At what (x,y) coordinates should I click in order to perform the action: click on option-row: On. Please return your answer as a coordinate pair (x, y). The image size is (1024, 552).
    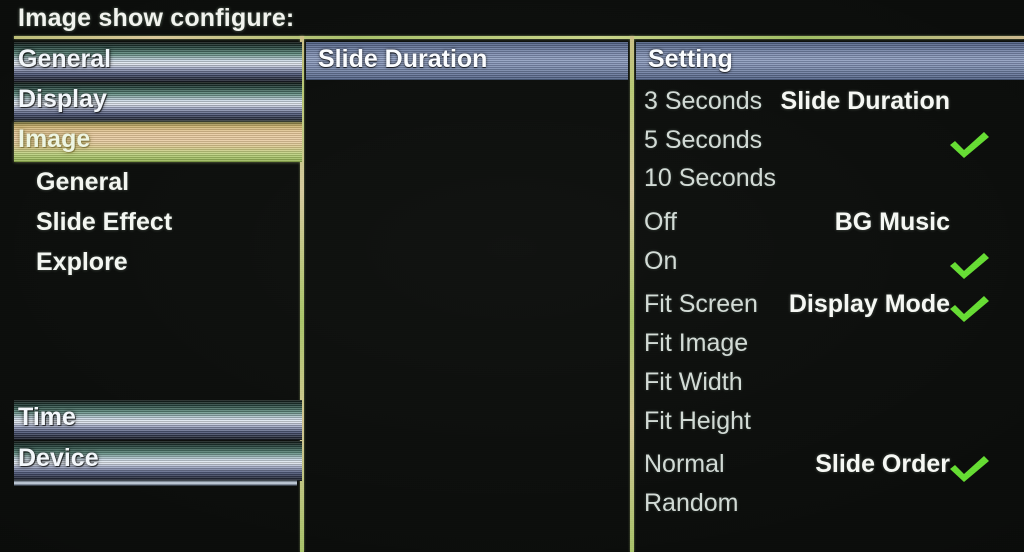
    Looking at the image, I should click on (825, 266).